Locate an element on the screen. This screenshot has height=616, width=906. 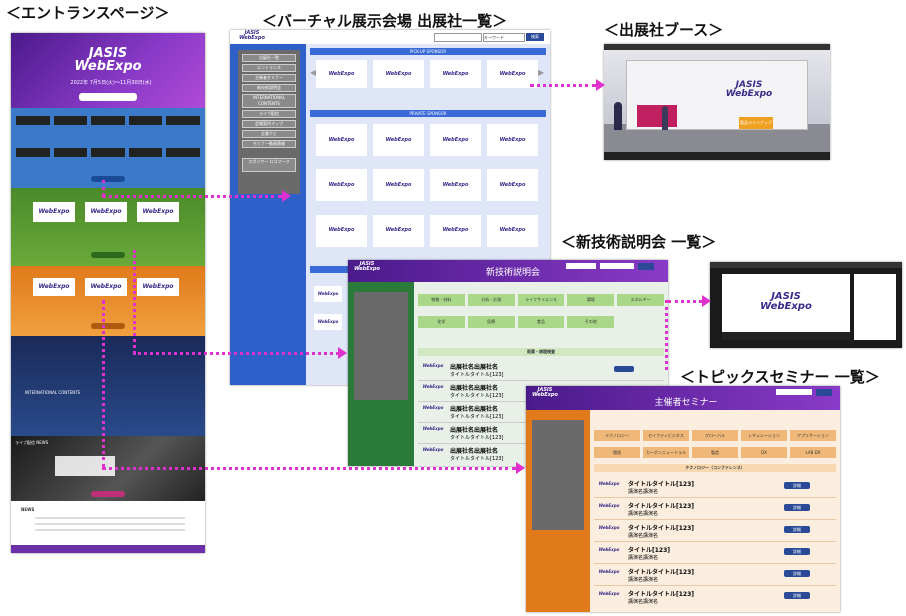
venue-sponsor-logo-button: スポンサー ロゴマーク is located at coordinates (269, 165).